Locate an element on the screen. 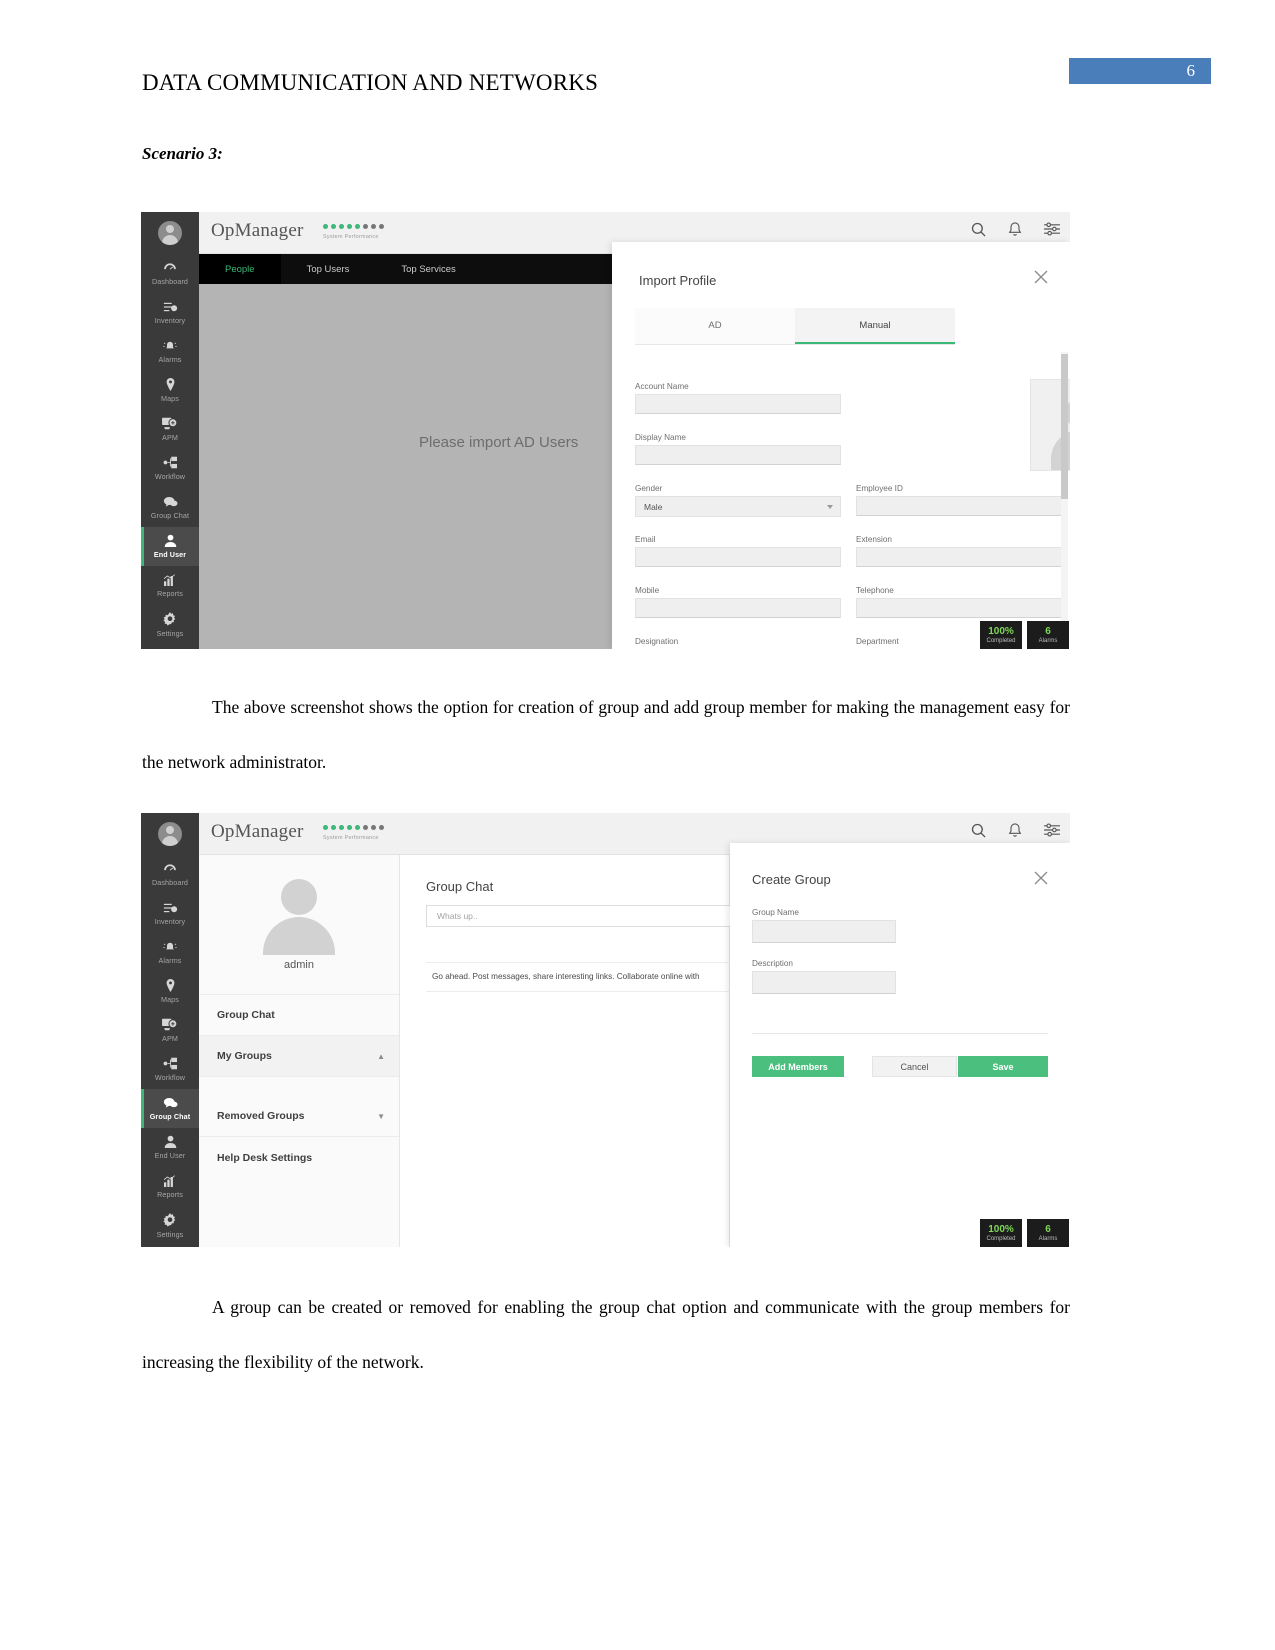 Image resolution: width=1275 pixels, height=1650 pixels. sidebar-item-label: APM is located at coordinates (170, 1038).